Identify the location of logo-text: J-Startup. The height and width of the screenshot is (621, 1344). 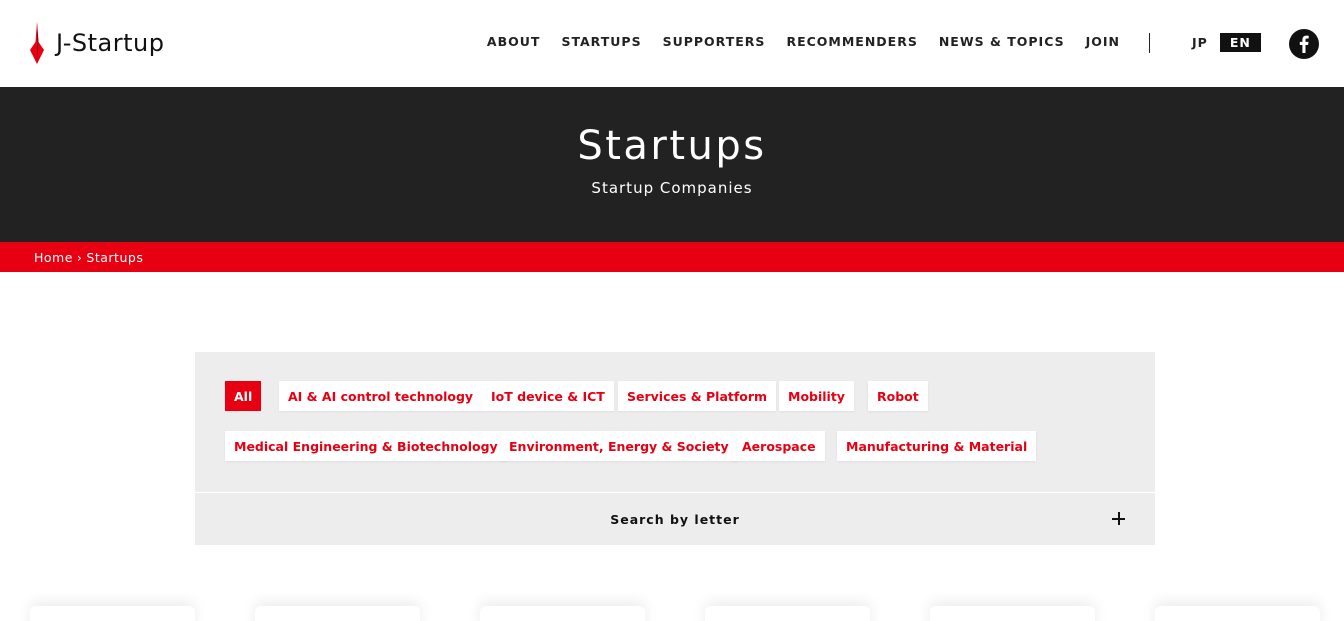
(110, 43).